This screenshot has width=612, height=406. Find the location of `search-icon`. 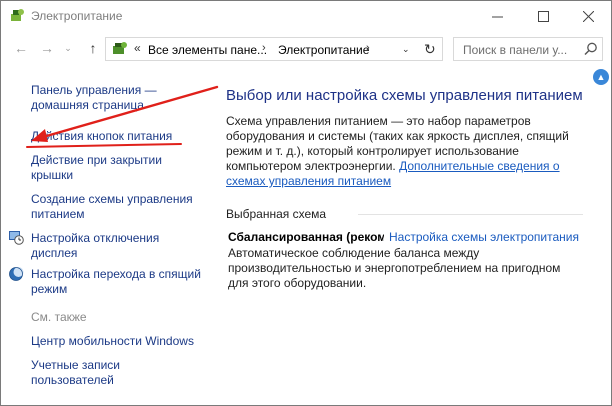

search-icon is located at coordinates (590, 49).